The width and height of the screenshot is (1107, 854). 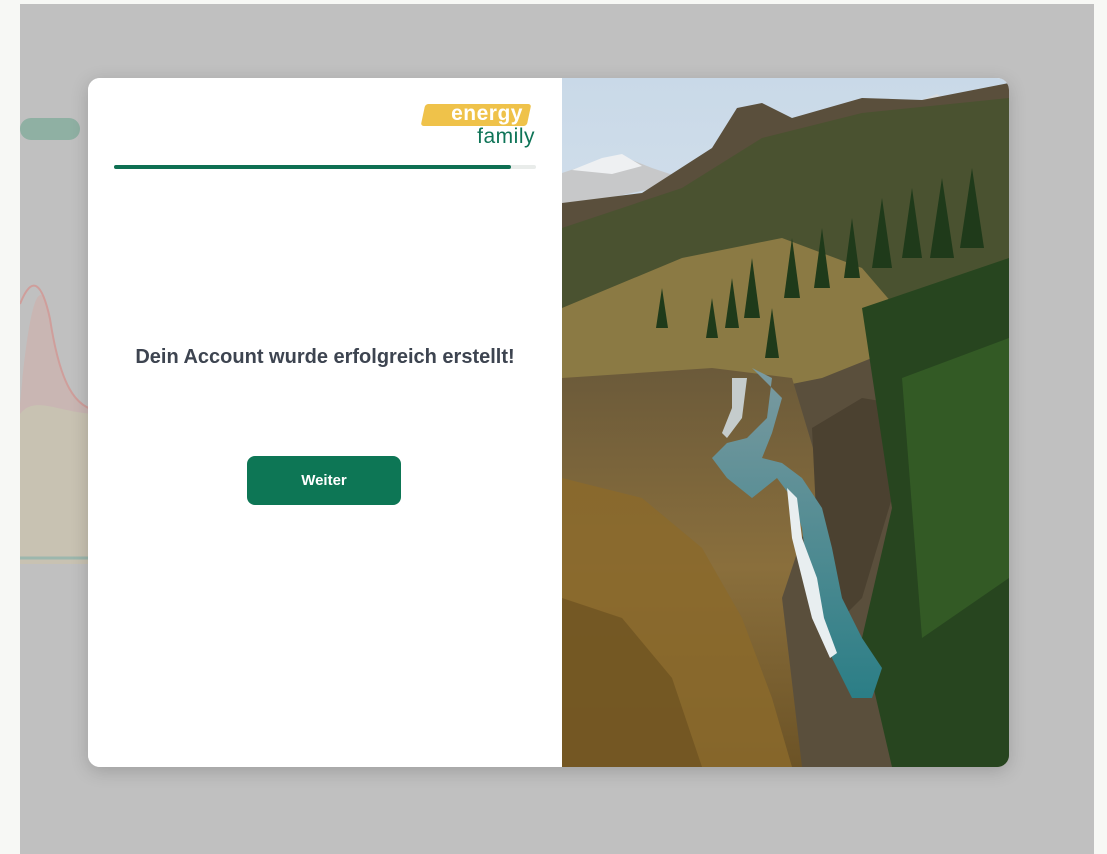 What do you see at coordinates (506, 136) in the screenshot?
I see `logo-word-family: family` at bounding box center [506, 136].